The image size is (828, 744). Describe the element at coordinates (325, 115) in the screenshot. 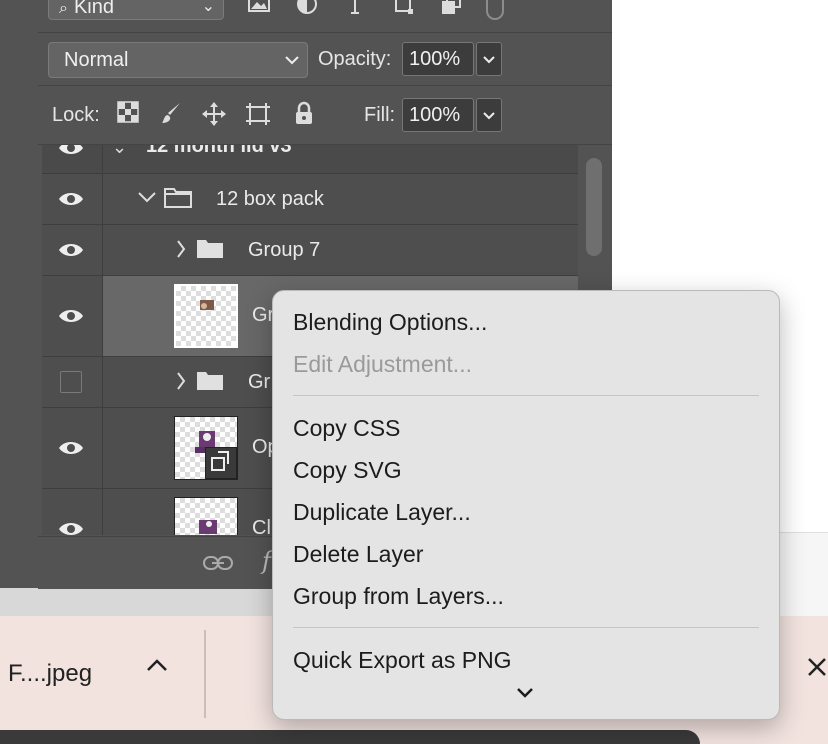

I see `lock-row: Lock: Fill: 100%` at that location.